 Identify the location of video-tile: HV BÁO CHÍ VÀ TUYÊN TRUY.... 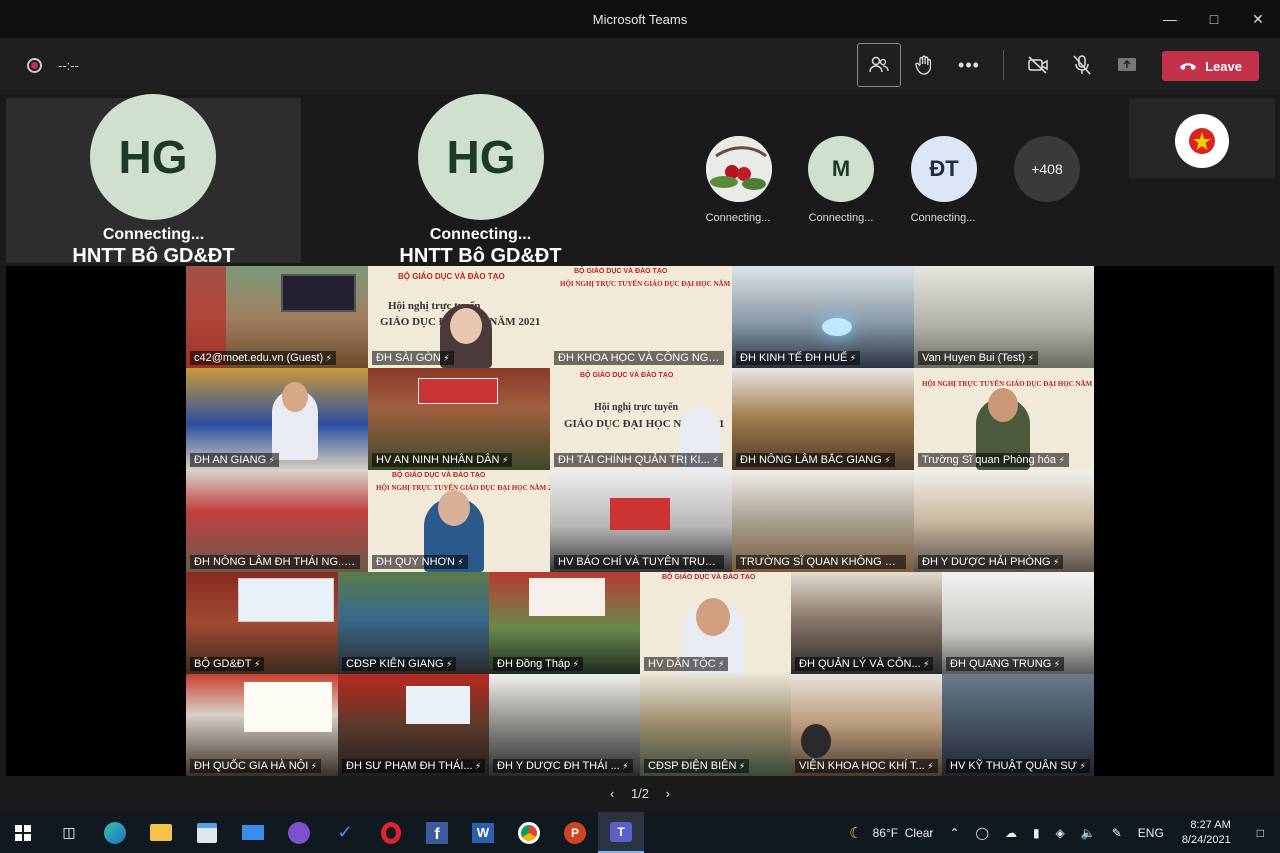
(641, 521).